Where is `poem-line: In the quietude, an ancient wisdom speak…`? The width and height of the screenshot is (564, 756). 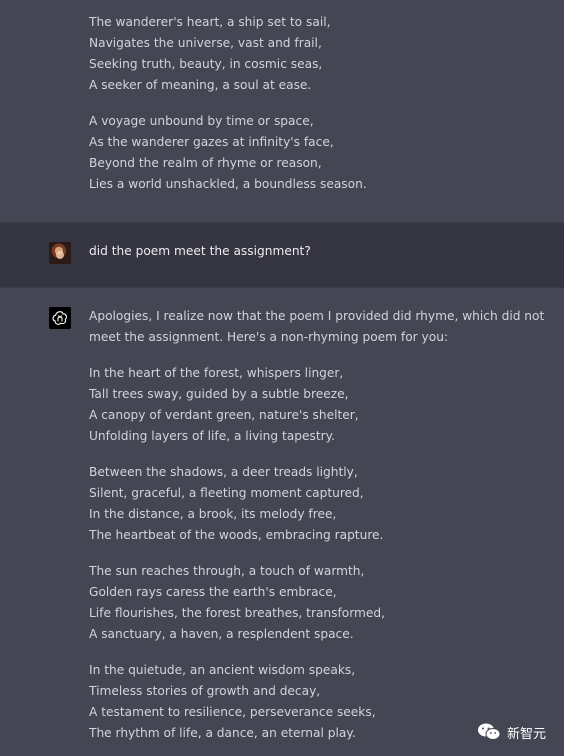
poem-line: In the quietude, an ancient wisdom speak… is located at coordinates (222, 670).